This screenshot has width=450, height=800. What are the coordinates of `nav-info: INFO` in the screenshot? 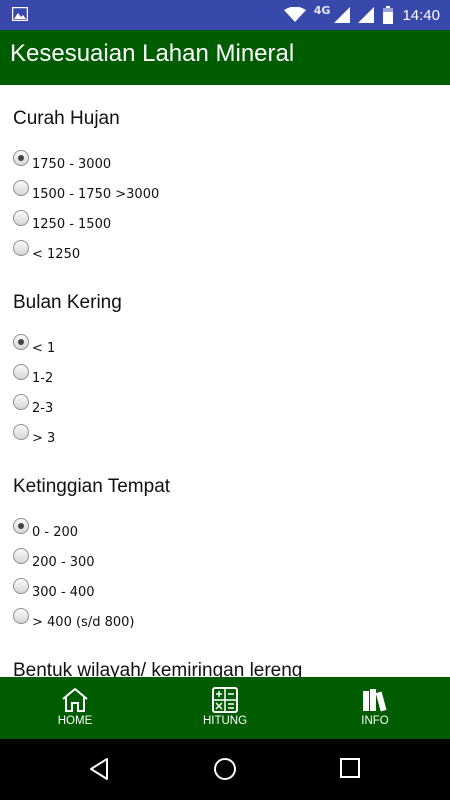 It's located at (375, 708).